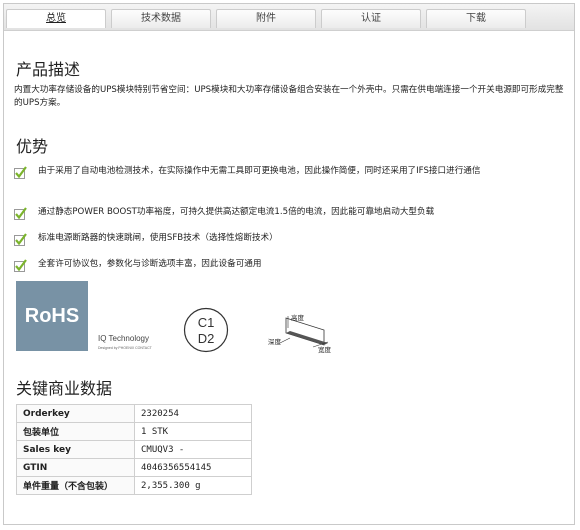 The height and width of the screenshot is (530, 580). What do you see at coordinates (193, 467) in the screenshot?
I see `row-value: 4046356554145` at bounding box center [193, 467].